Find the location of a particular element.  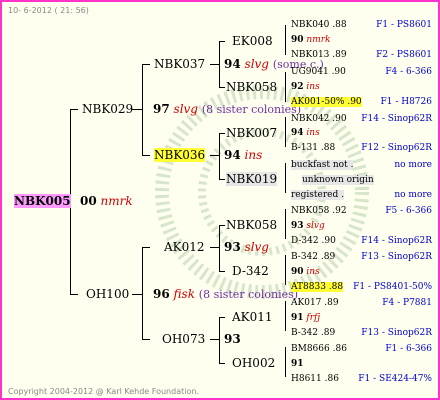

g4-4-src: F14 - Sinop62R is located at coordinates (396, 119).